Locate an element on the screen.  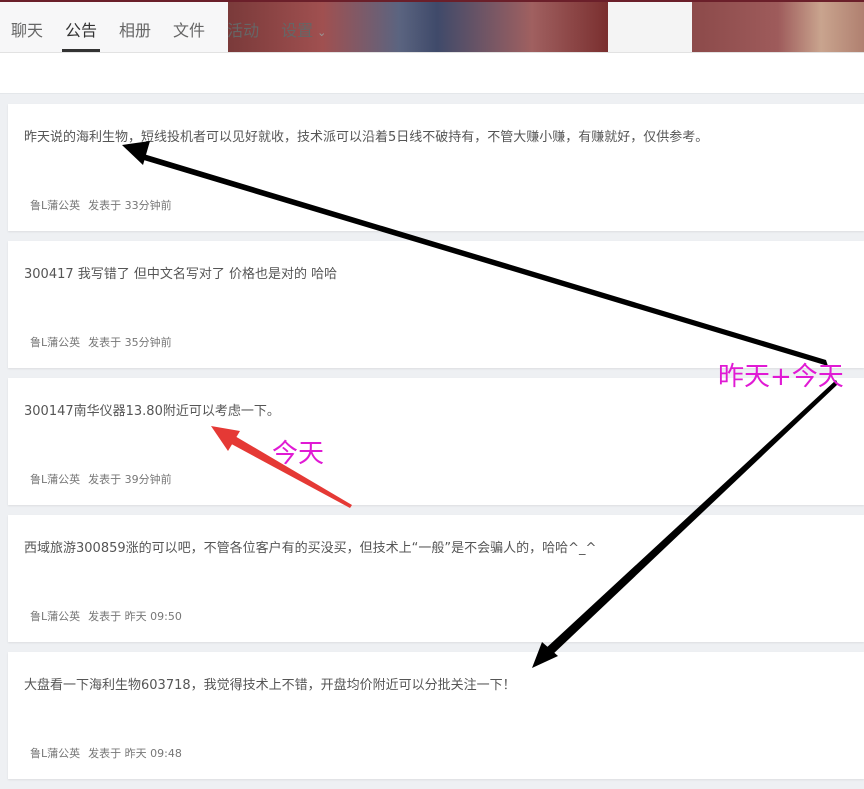
annotation-yesterday-today: 昨天+今天 is located at coordinates (781, 377).